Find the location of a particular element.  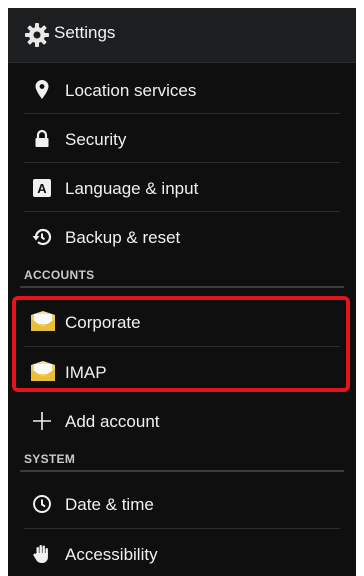

svg-text: A is located at coordinates (42, 188).